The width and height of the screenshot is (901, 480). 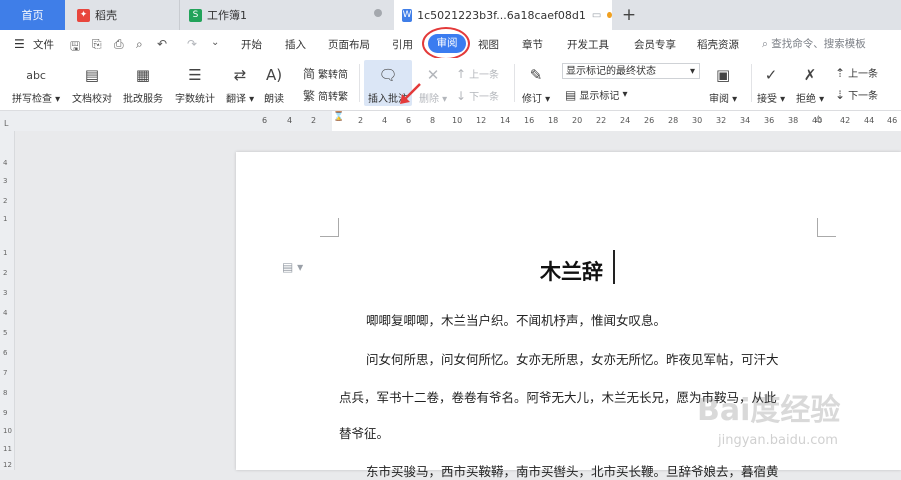 I want to click on show-markup-icon: ▤, so click(x=571, y=94).